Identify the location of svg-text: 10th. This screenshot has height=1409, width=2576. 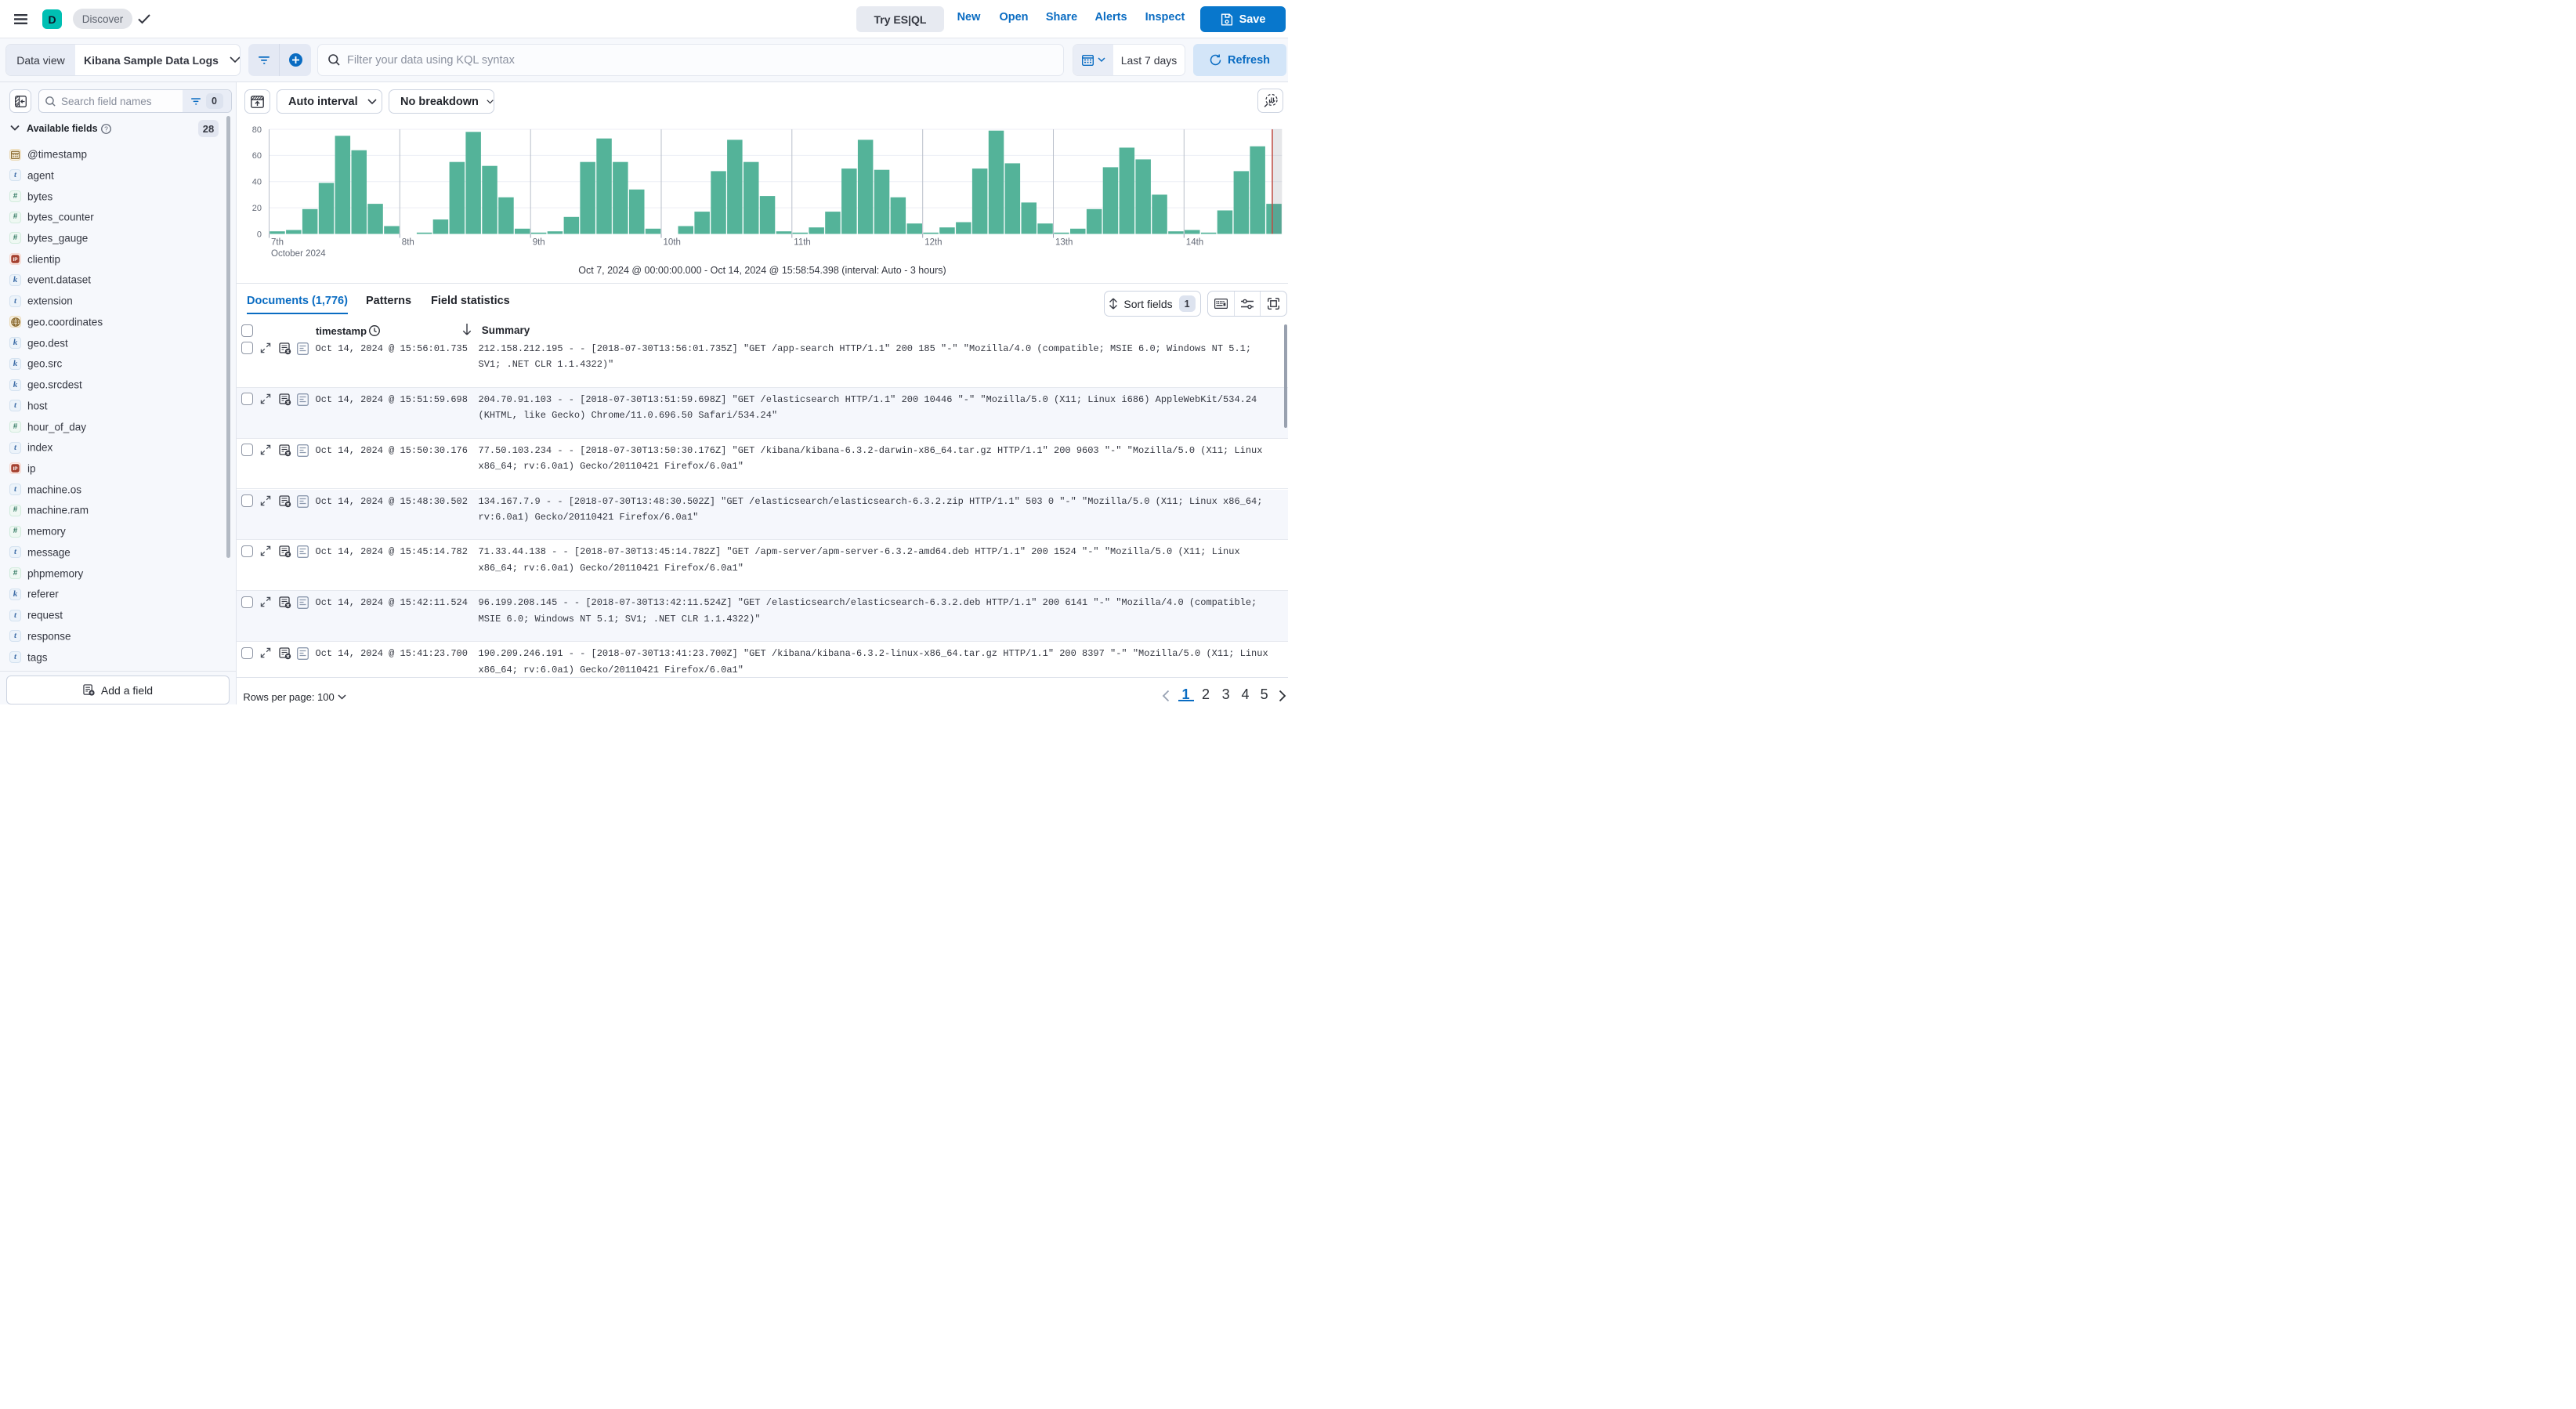
(673, 243).